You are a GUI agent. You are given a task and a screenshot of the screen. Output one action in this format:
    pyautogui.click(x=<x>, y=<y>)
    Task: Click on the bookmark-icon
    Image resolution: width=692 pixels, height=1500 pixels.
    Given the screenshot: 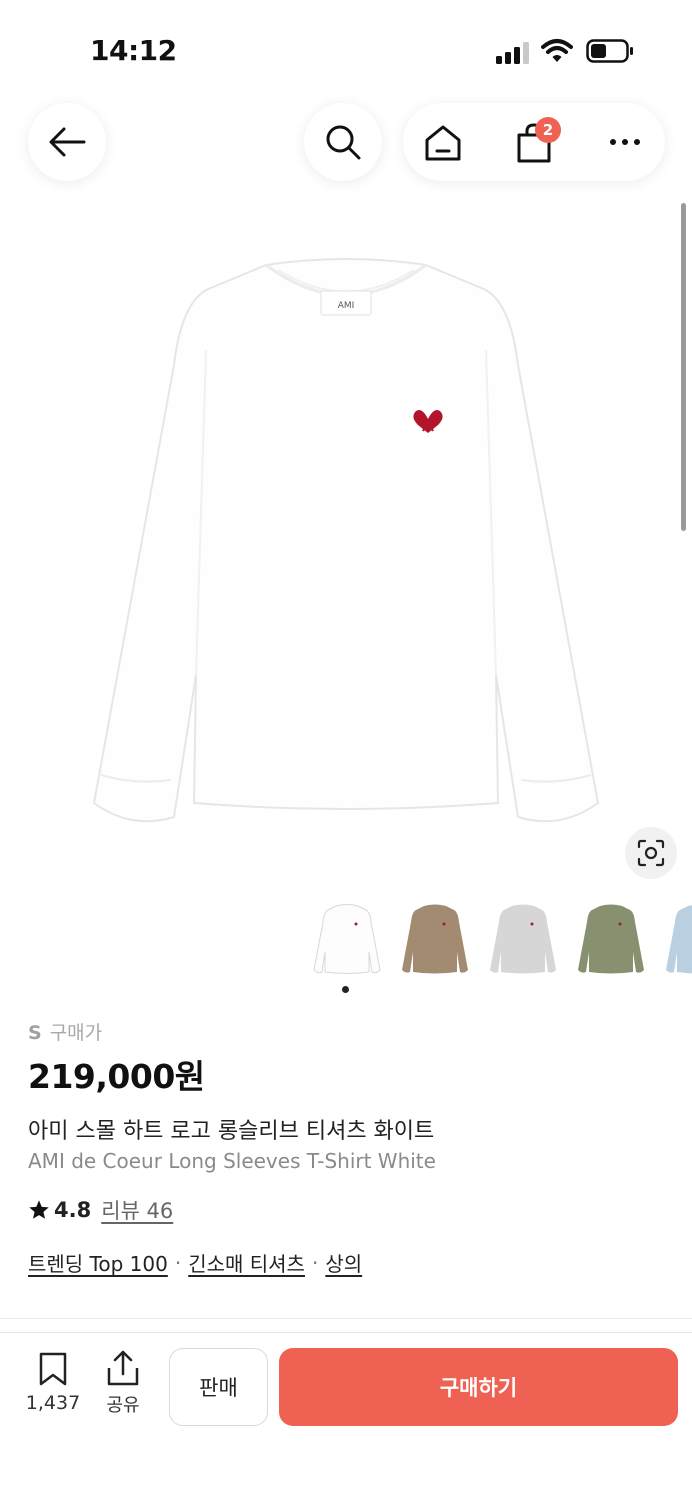 What is the action you would take?
    pyautogui.click(x=53, y=1369)
    